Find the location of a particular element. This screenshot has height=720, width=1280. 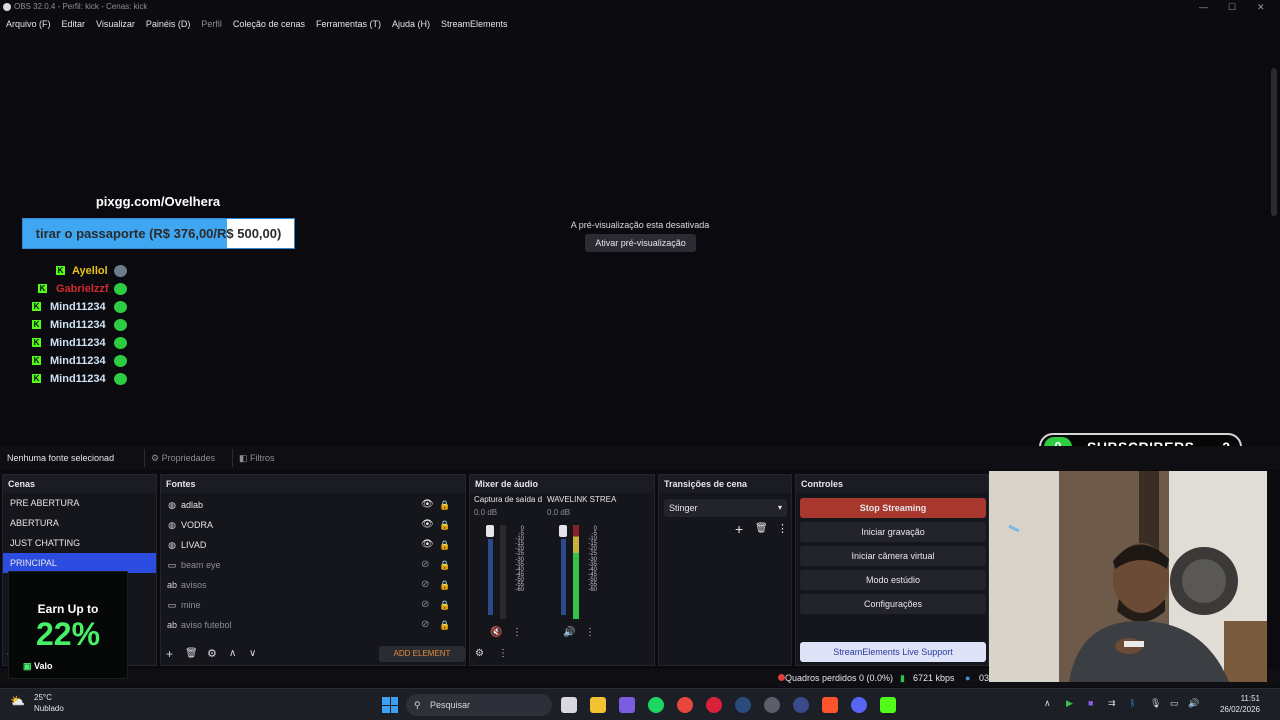

windows-start-icon is located at coordinates (390, 705).